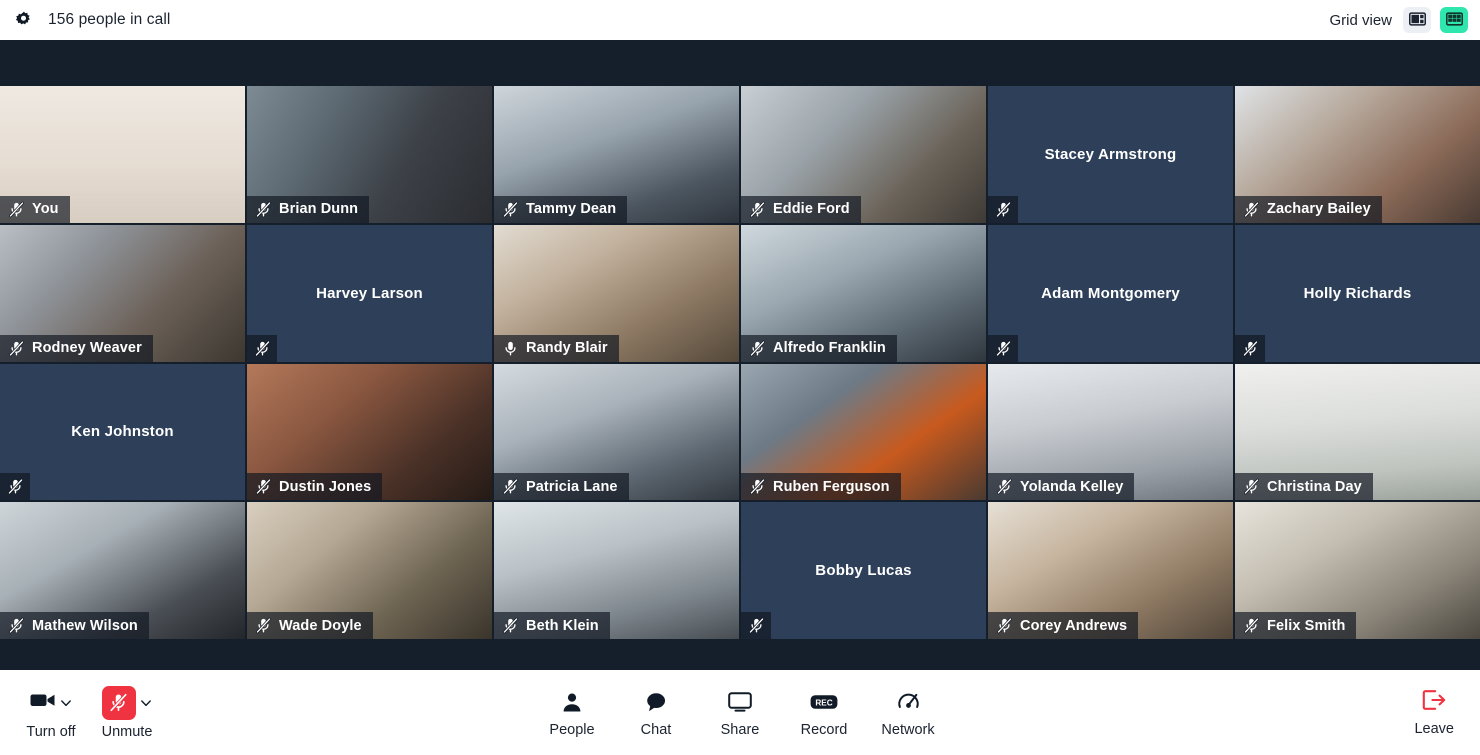 Image resolution: width=1480 pixels, height=755 pixels. What do you see at coordinates (562, 625) in the screenshot?
I see `participant-name: Beth Klein` at bounding box center [562, 625].